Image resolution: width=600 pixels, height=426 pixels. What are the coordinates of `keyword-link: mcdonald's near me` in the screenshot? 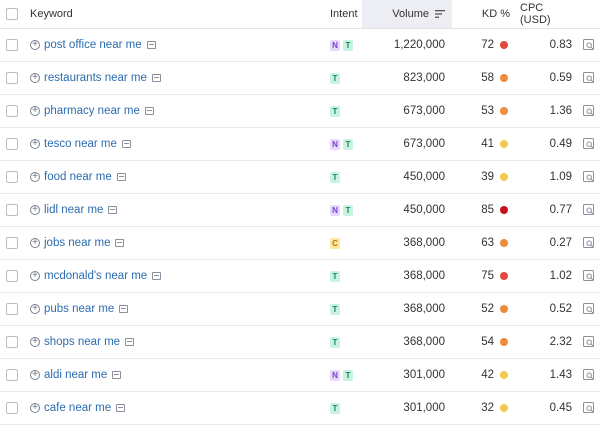 It's located at (95, 276).